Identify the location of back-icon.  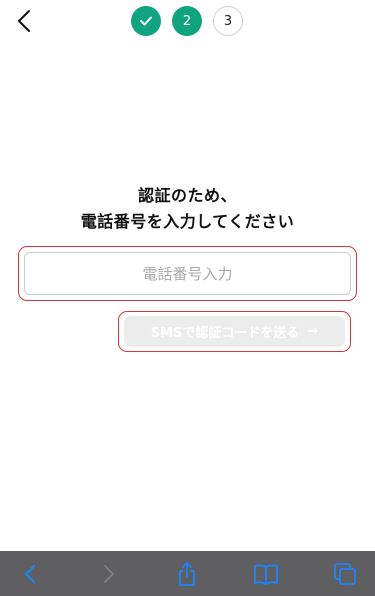
(30, 574).